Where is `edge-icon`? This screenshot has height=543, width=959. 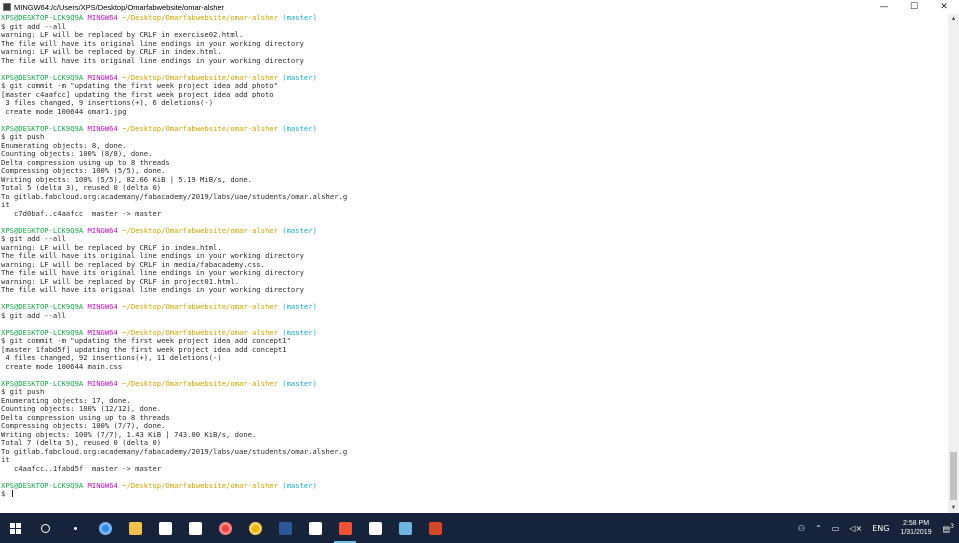 edge-icon is located at coordinates (105, 528).